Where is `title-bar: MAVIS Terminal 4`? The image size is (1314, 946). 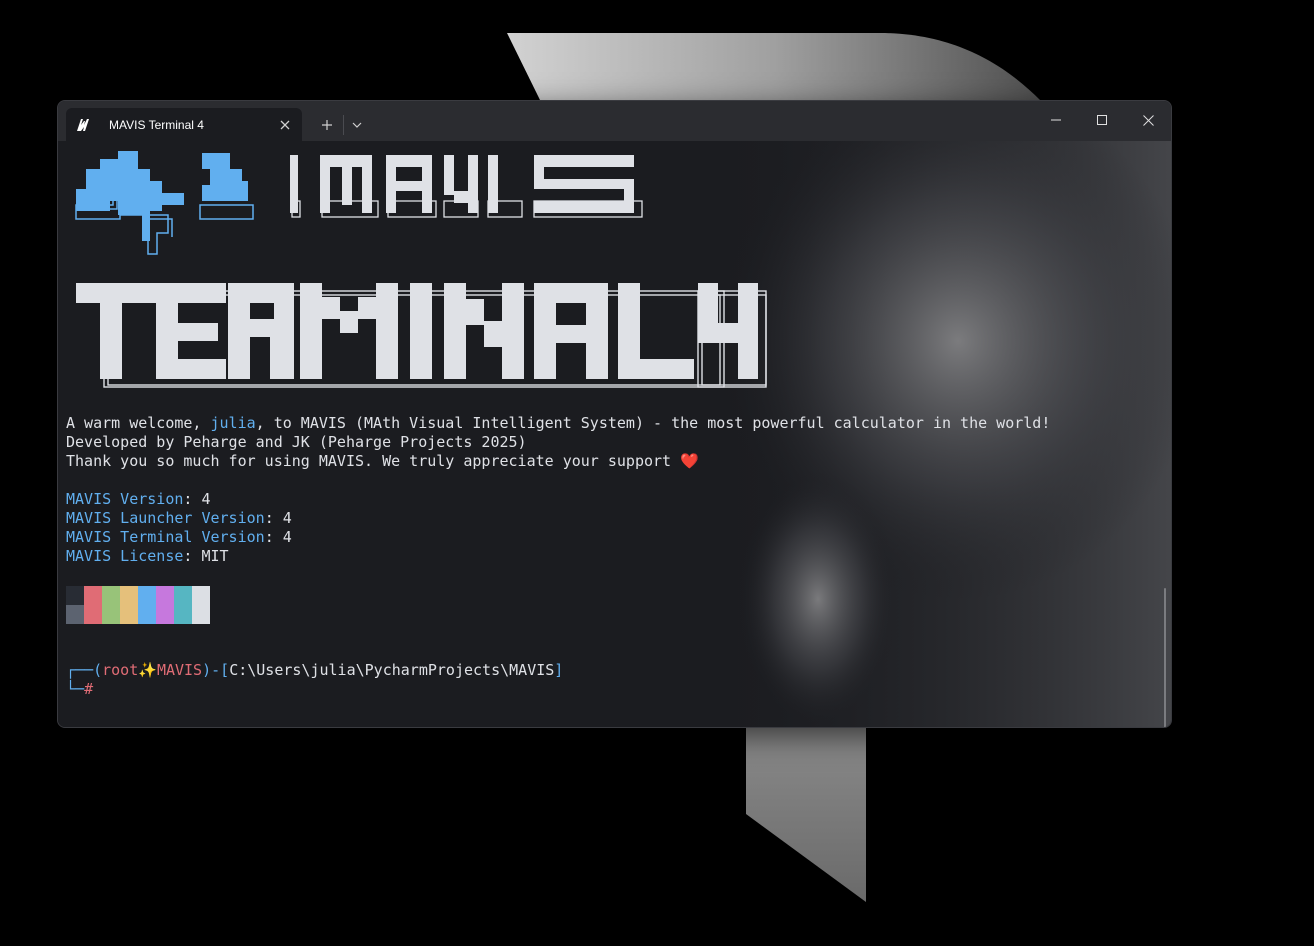 title-bar: MAVIS Terminal 4 is located at coordinates (614, 121).